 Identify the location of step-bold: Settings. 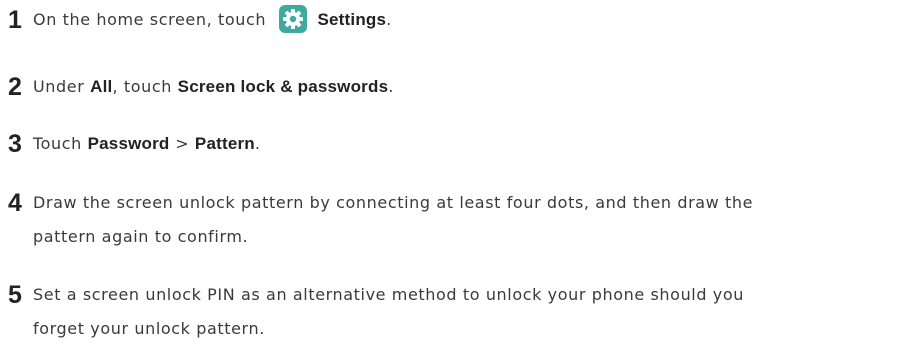
(352, 19).